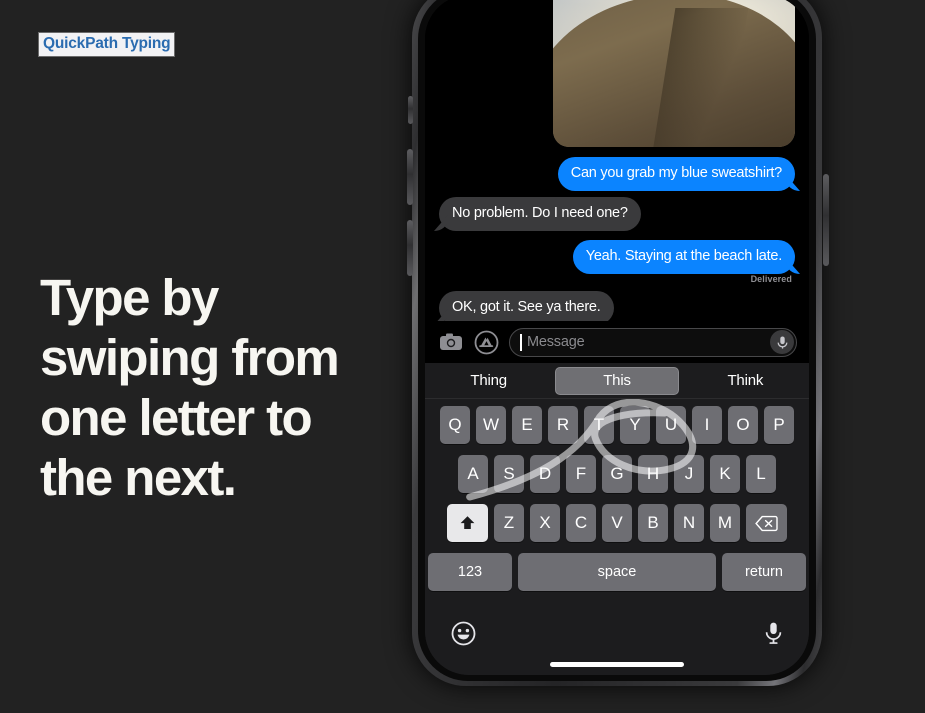 Image resolution: width=925 pixels, height=713 pixels. Describe the element at coordinates (581, 523) in the screenshot. I see `key-c: C` at that location.